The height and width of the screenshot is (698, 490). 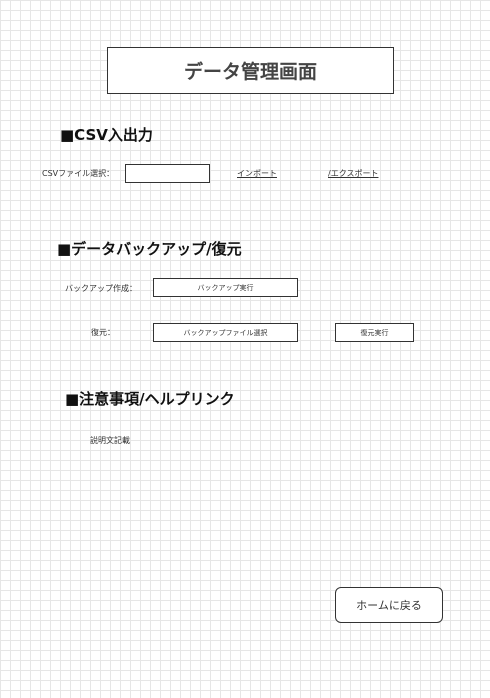 I want to click on notes-section-heading: ■注意事項/ヘルプリンク, so click(x=150, y=399).